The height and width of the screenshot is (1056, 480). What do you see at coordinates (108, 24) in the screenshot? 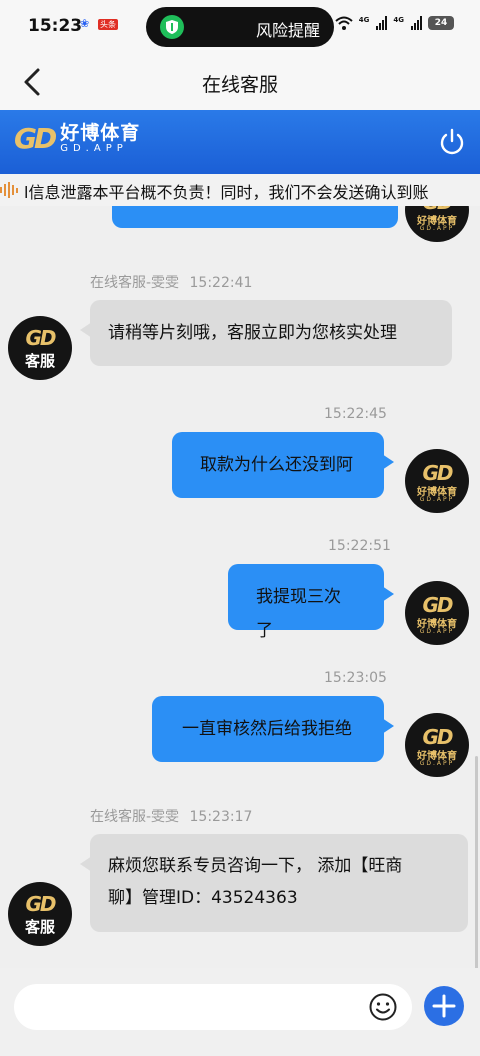
I see `toutiao-badge-icon: 头条` at bounding box center [108, 24].